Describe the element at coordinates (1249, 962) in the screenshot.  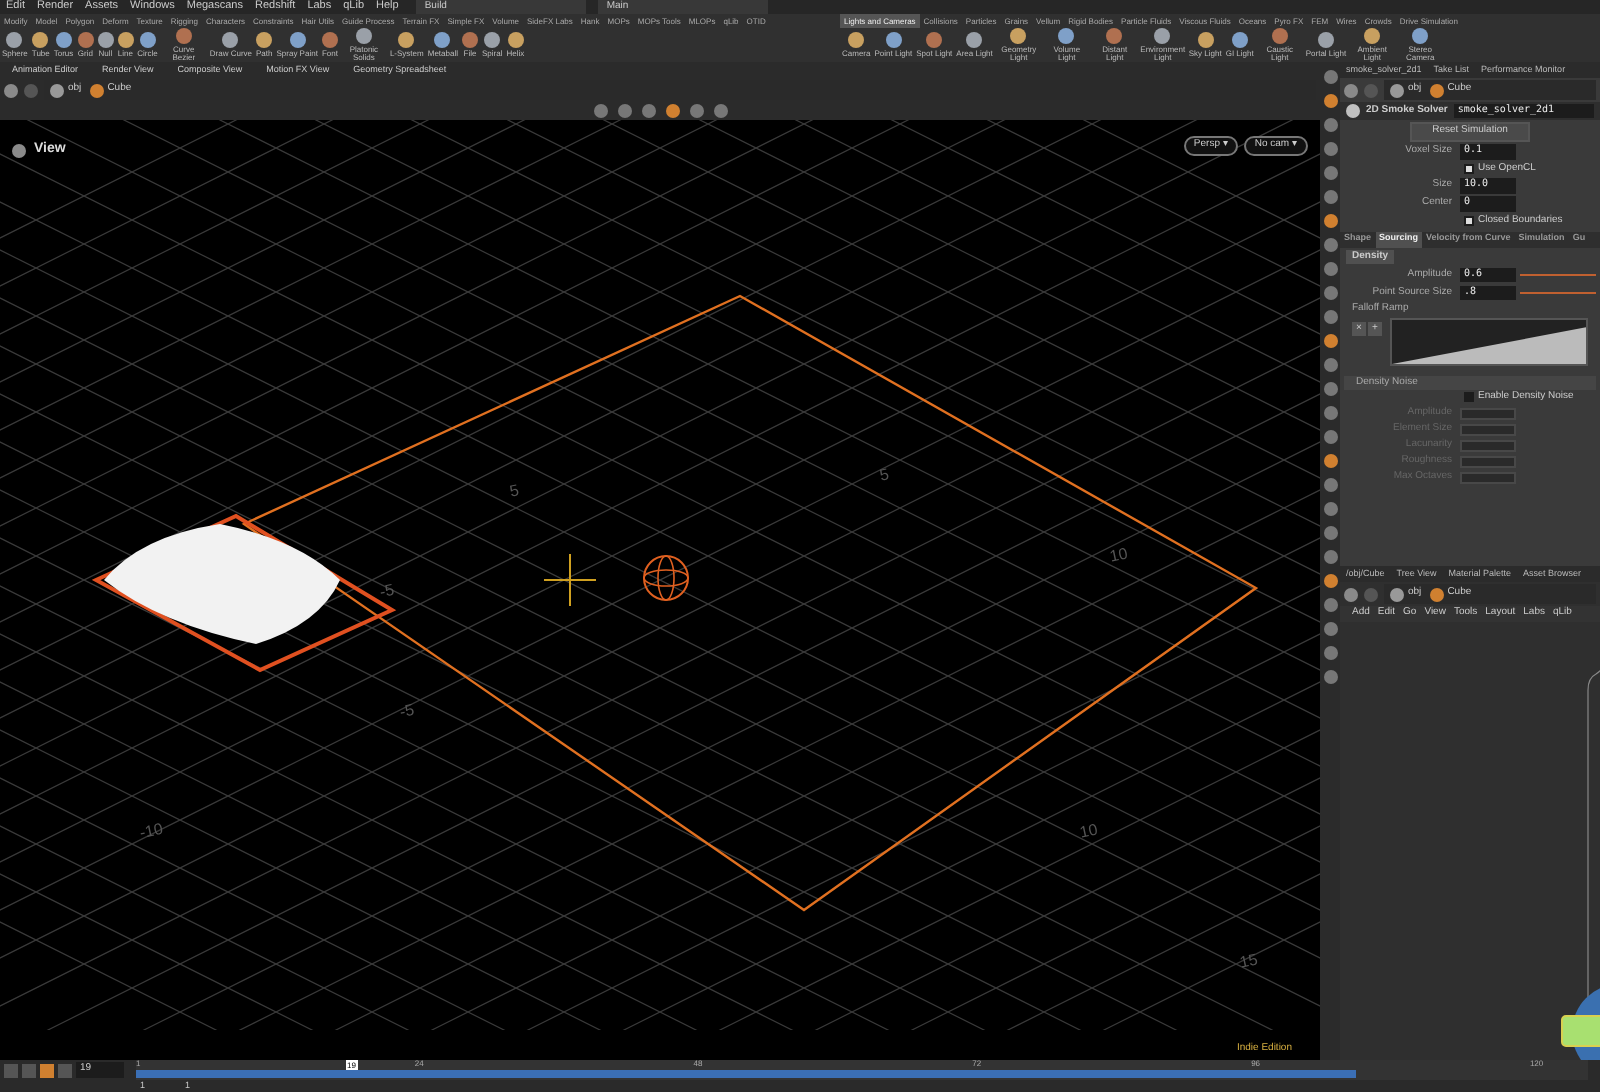
I see `grid-label: 15` at that location.